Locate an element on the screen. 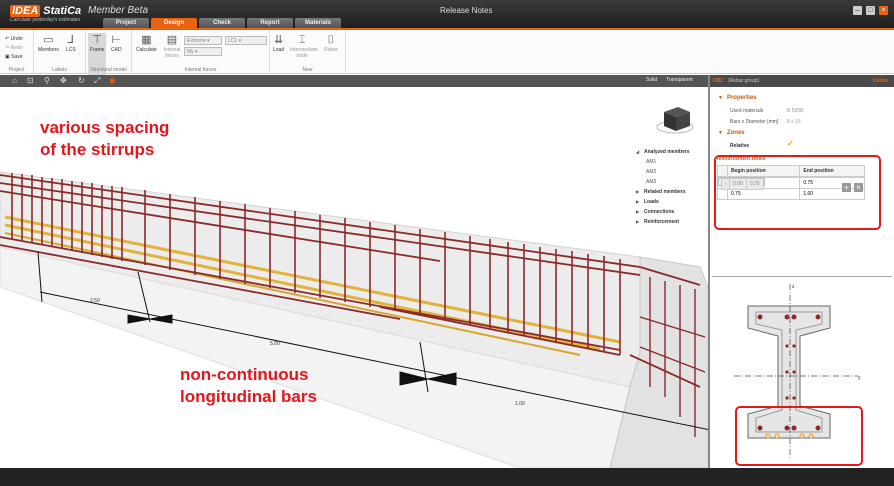 This screenshot has width=894, height=486. rebar-button: ⌷ Rebar is located at coordinates (331, 43).